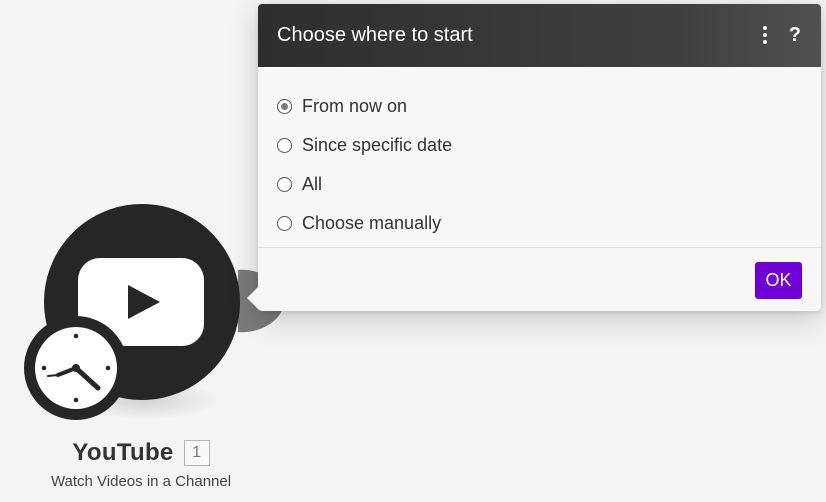 The image size is (826, 502). Describe the element at coordinates (539, 279) in the screenshot. I see `dialog-footer: OK` at that location.